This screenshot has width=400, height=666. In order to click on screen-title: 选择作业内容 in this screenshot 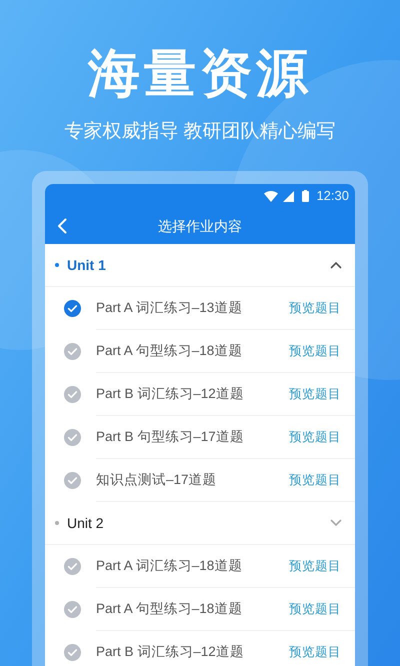, I will do `click(200, 226)`.